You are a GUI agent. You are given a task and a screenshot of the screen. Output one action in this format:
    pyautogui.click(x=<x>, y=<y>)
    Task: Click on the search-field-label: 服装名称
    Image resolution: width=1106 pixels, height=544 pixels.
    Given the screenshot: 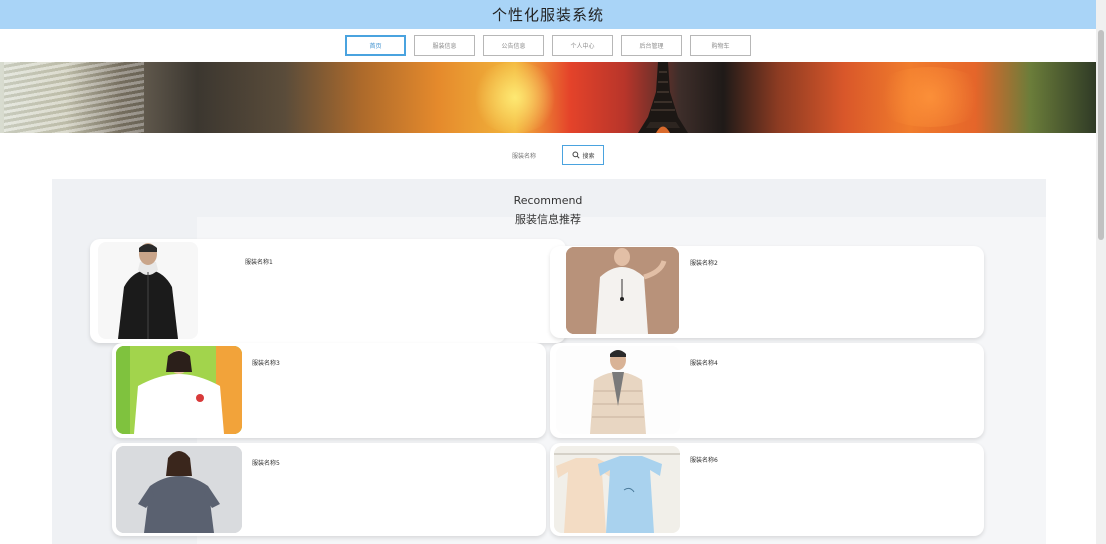 What is the action you would take?
    pyautogui.click(x=524, y=155)
    